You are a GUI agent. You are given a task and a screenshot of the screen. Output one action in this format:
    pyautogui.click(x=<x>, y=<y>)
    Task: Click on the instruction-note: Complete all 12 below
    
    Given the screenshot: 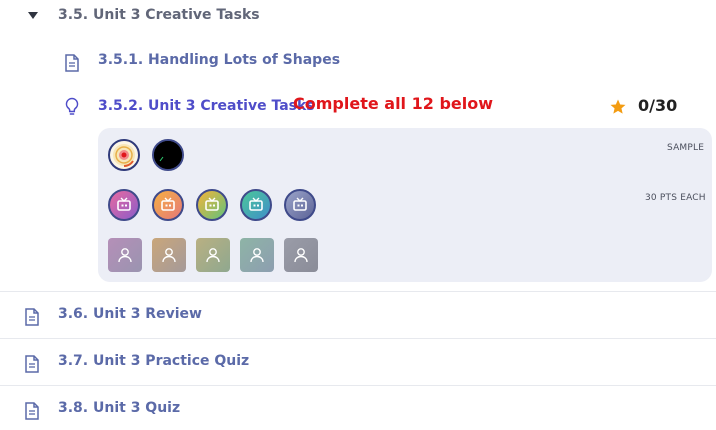 What is the action you would take?
    pyautogui.click(x=393, y=103)
    